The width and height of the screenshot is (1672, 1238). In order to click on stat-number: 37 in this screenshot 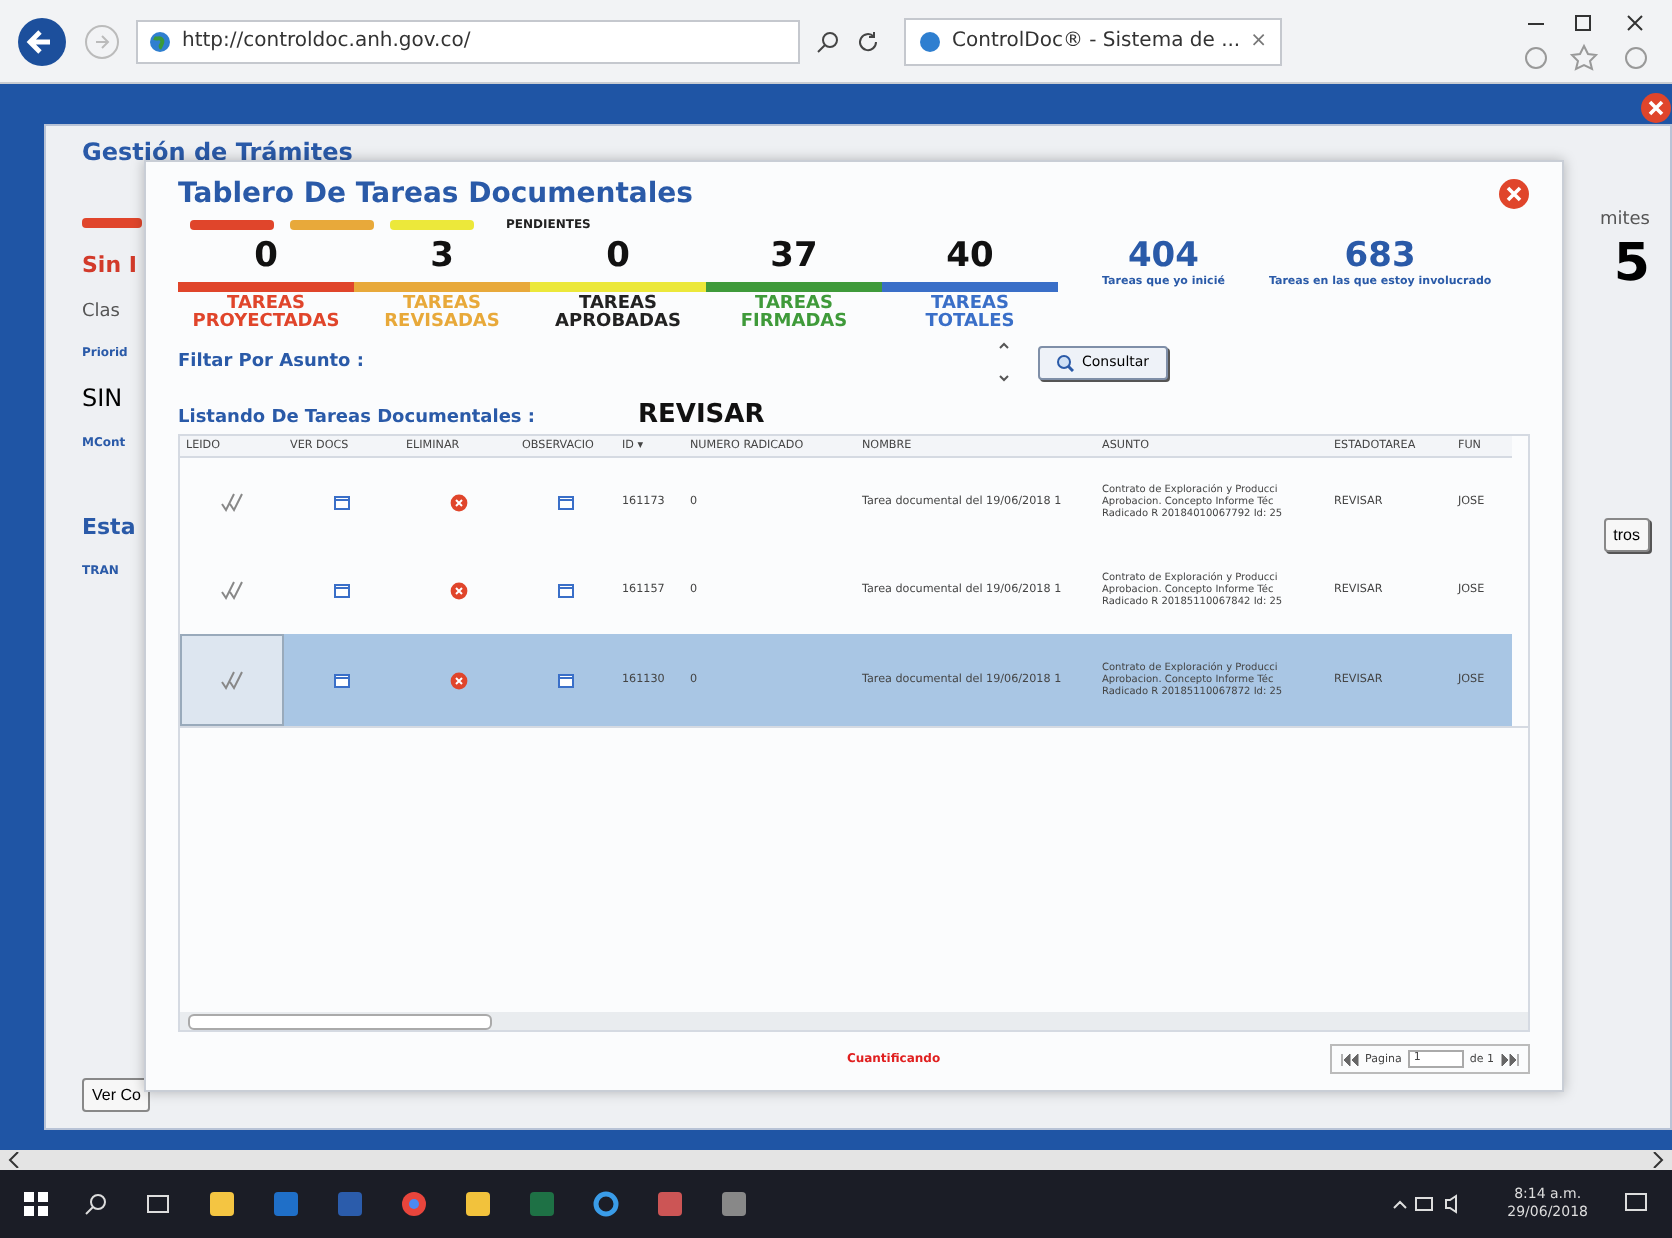, I will do `click(794, 256)`.